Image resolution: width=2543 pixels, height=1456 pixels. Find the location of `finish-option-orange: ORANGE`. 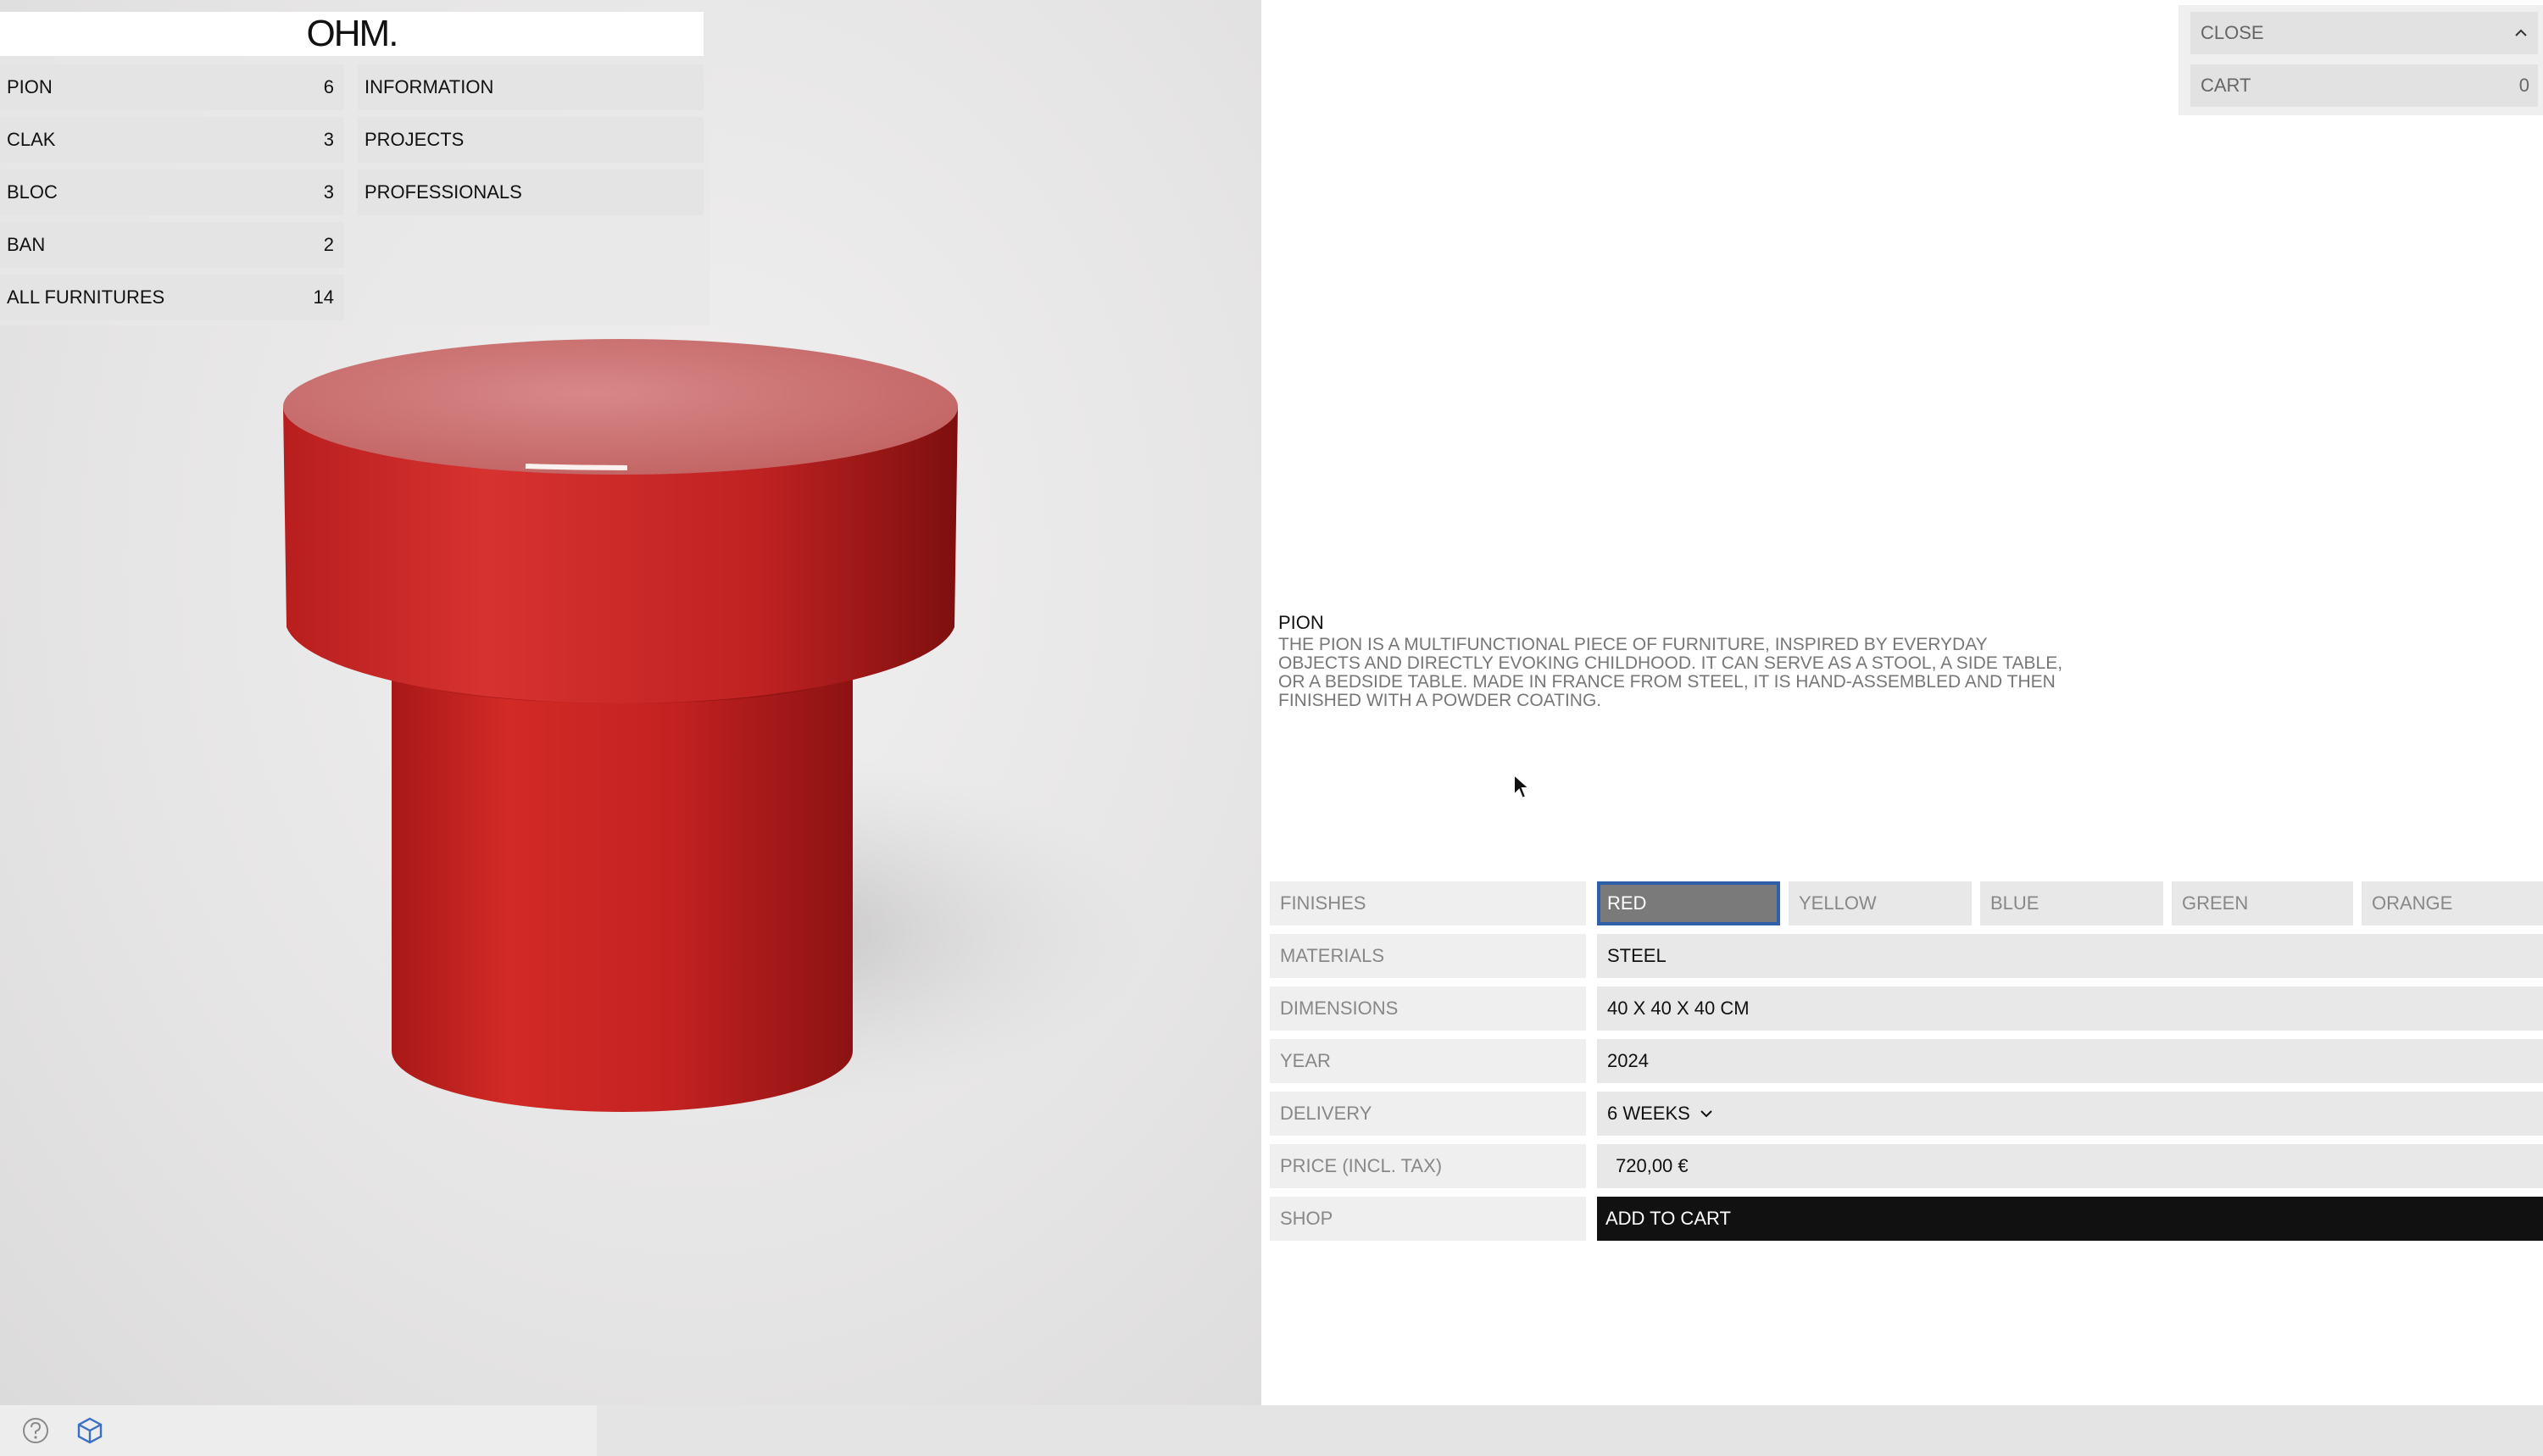

finish-option-orange: ORANGE is located at coordinates (2452, 903).